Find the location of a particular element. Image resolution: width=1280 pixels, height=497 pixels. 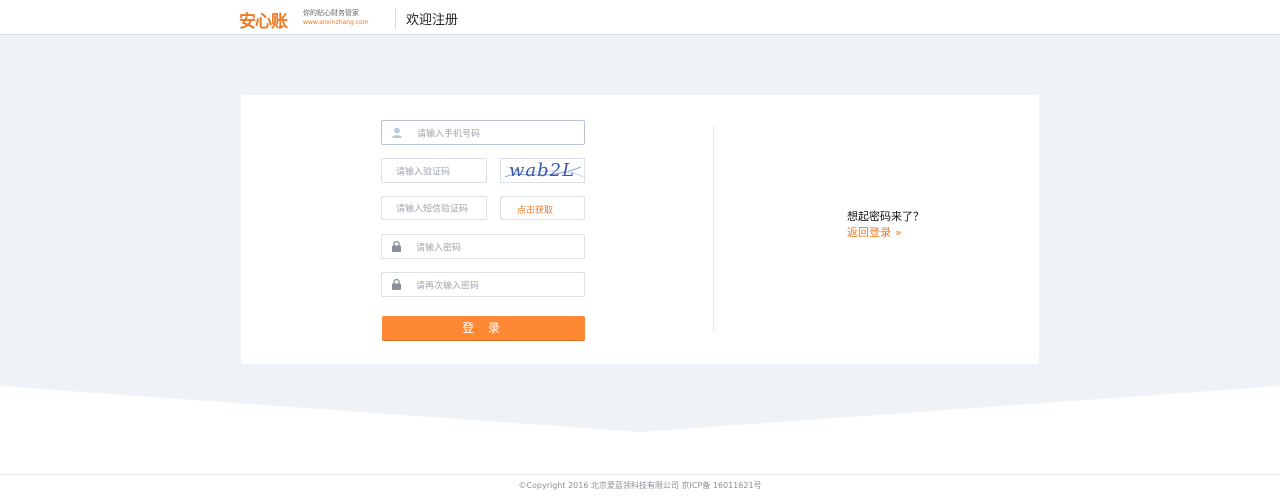

get-sms-code-button: 点击获取 is located at coordinates (542, 208).